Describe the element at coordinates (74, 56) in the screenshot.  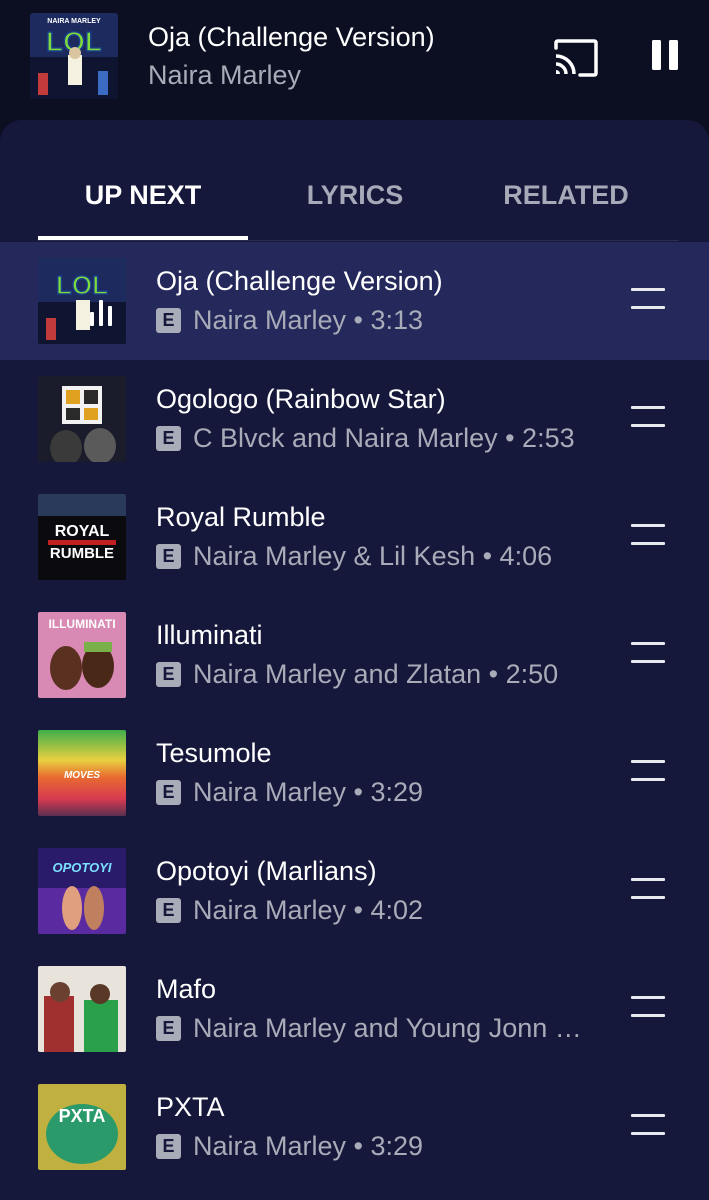
I see `now-playing-album-art: NAIRA MARLEY LOL` at that location.